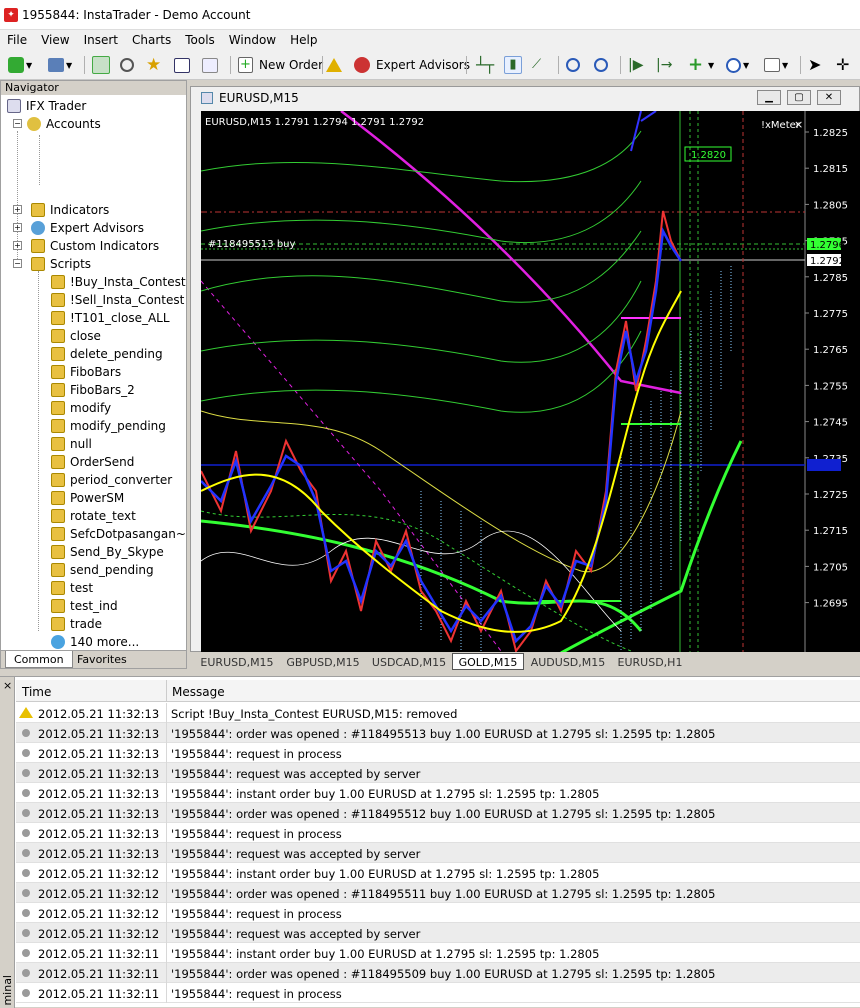 The height and width of the screenshot is (1008, 860). I want to click on bar-chart-button: ┴┬, so click(485, 65).